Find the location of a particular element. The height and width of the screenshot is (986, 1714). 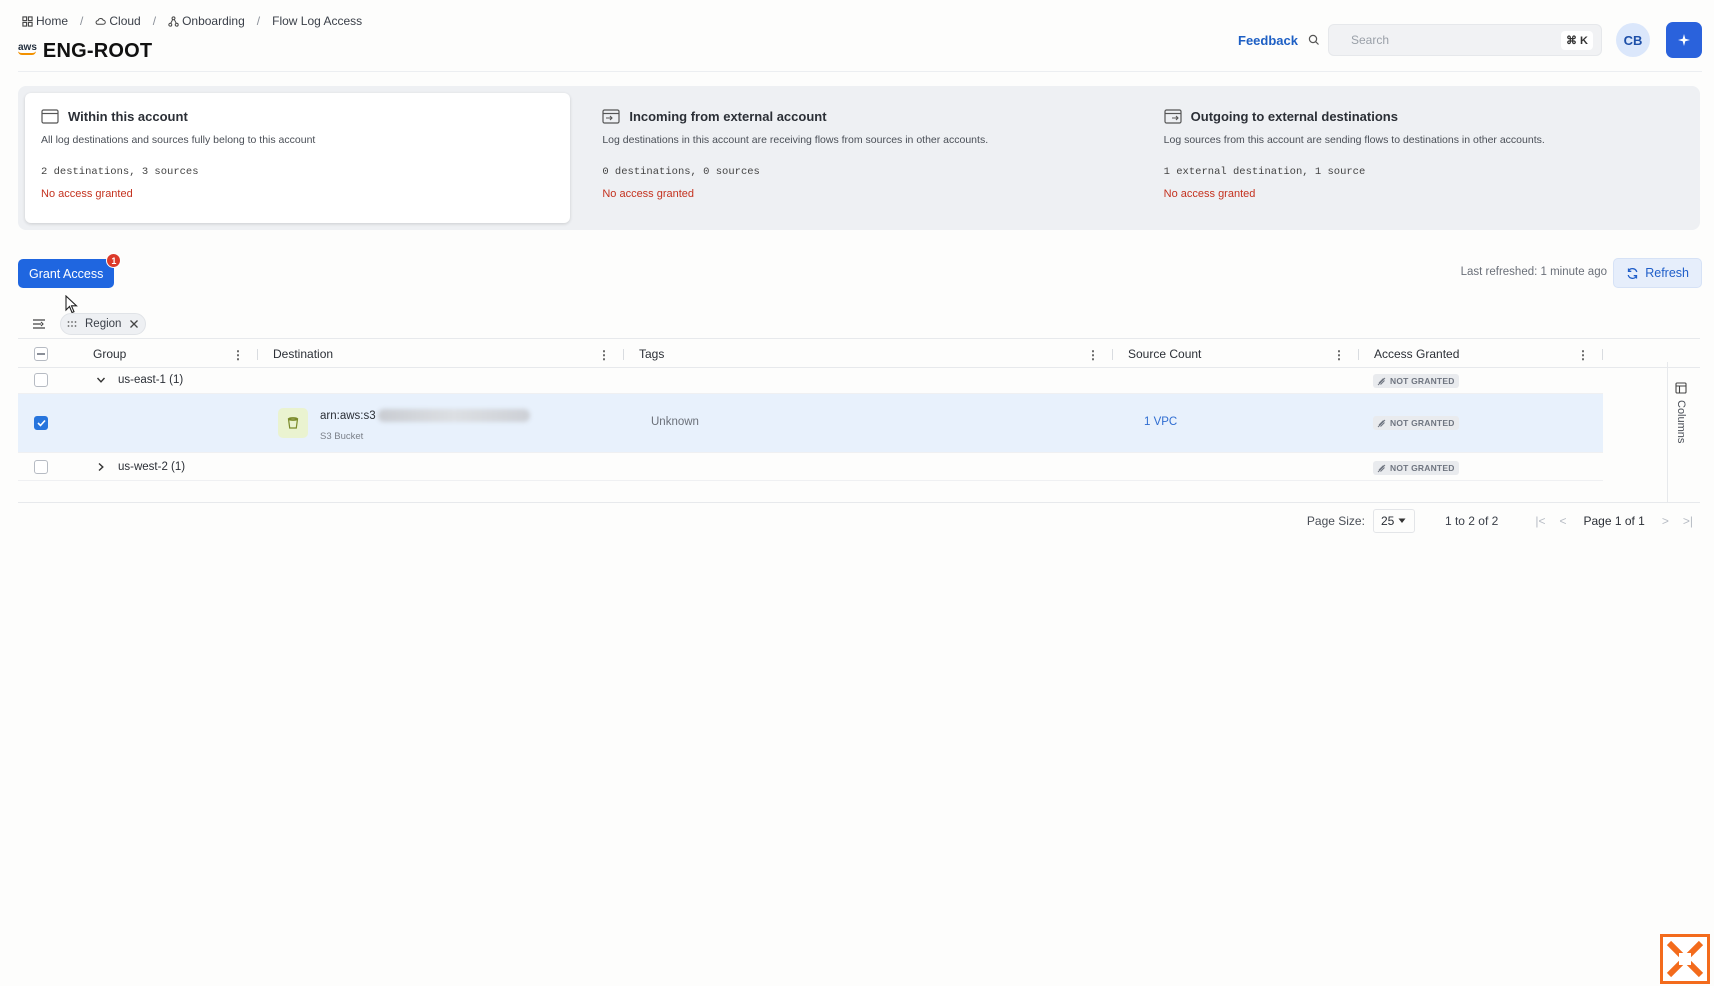

search-wrap: ⌘ K is located at coordinates (1455, 40).